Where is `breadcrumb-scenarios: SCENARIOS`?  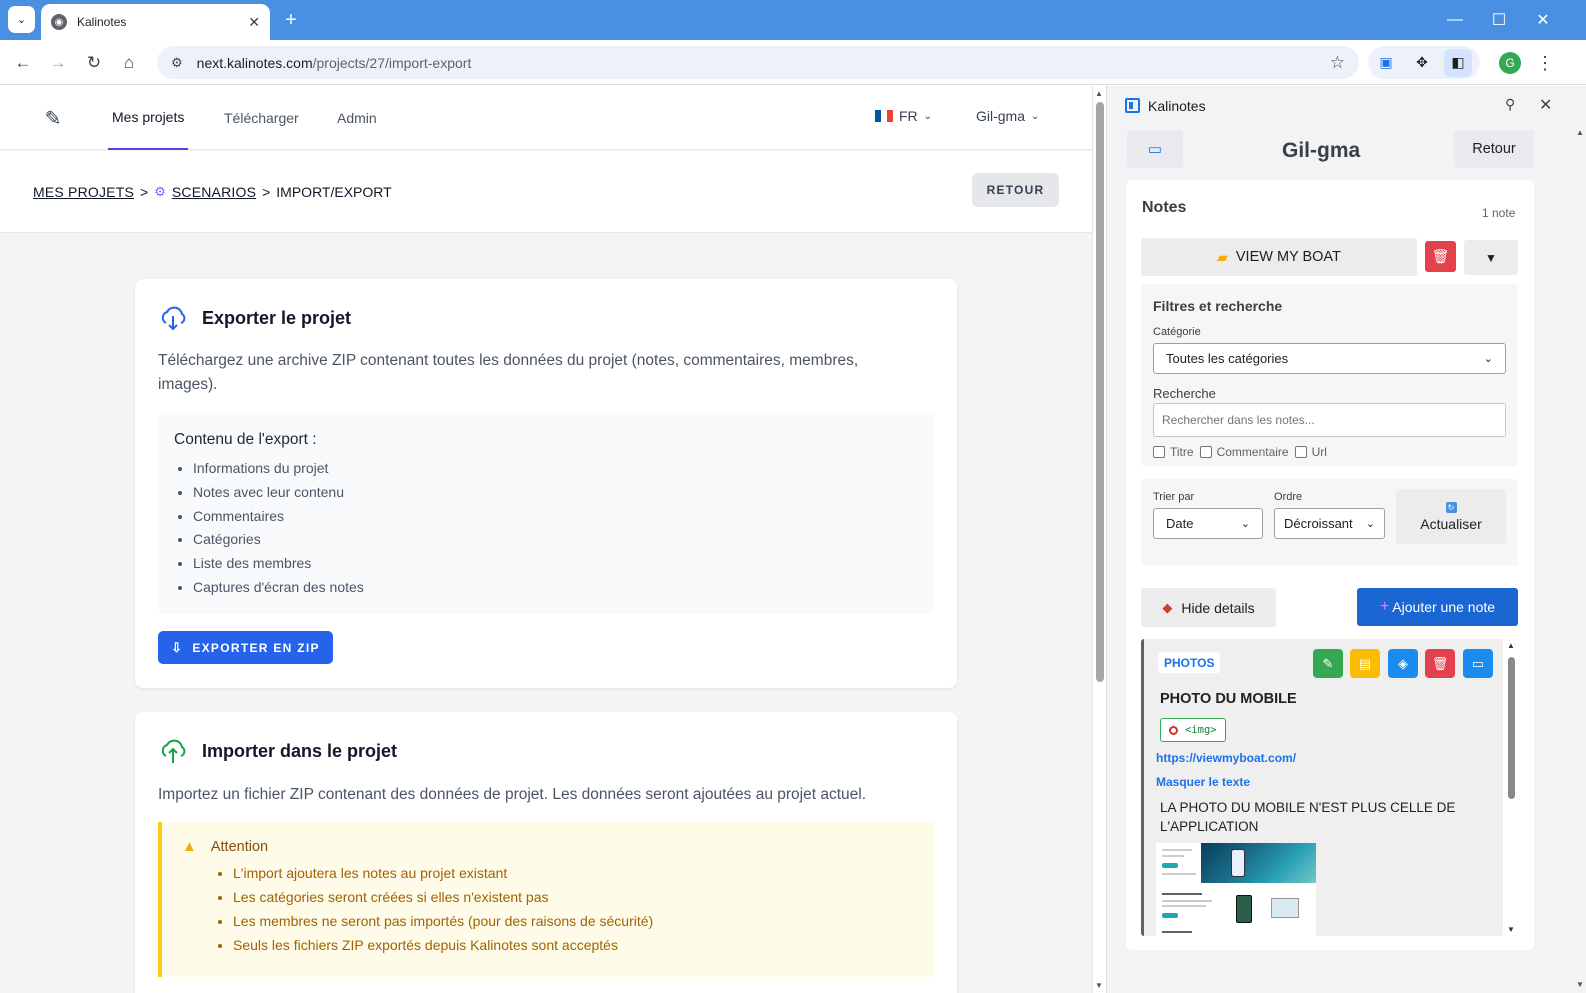 breadcrumb-scenarios: SCENARIOS is located at coordinates (214, 192).